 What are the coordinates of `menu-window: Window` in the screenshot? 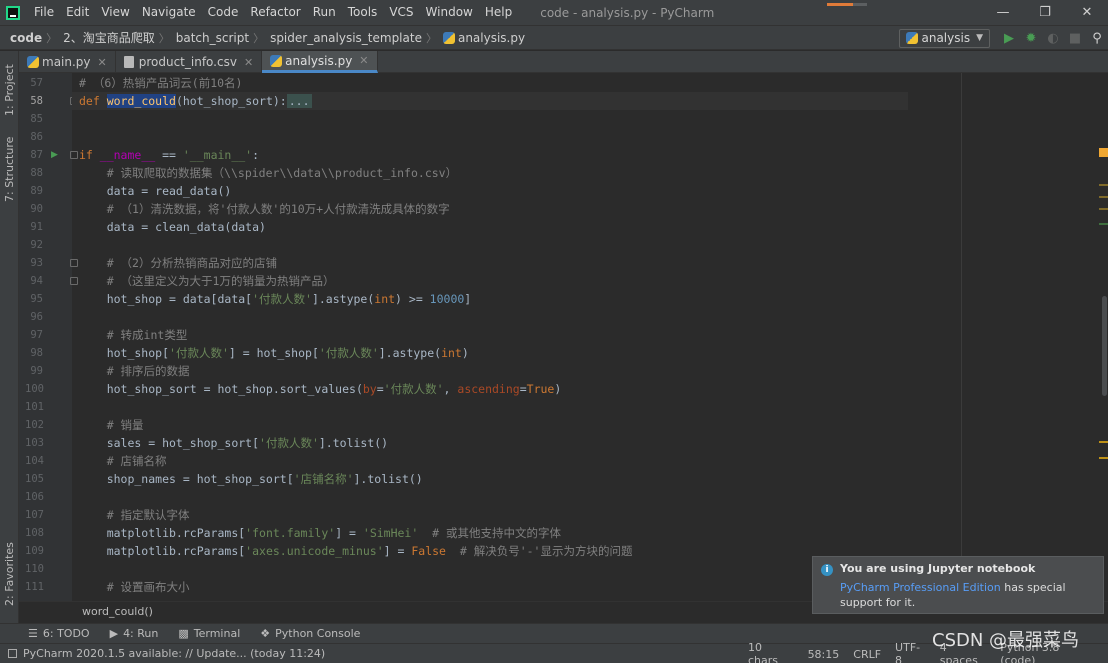 It's located at (449, 12).